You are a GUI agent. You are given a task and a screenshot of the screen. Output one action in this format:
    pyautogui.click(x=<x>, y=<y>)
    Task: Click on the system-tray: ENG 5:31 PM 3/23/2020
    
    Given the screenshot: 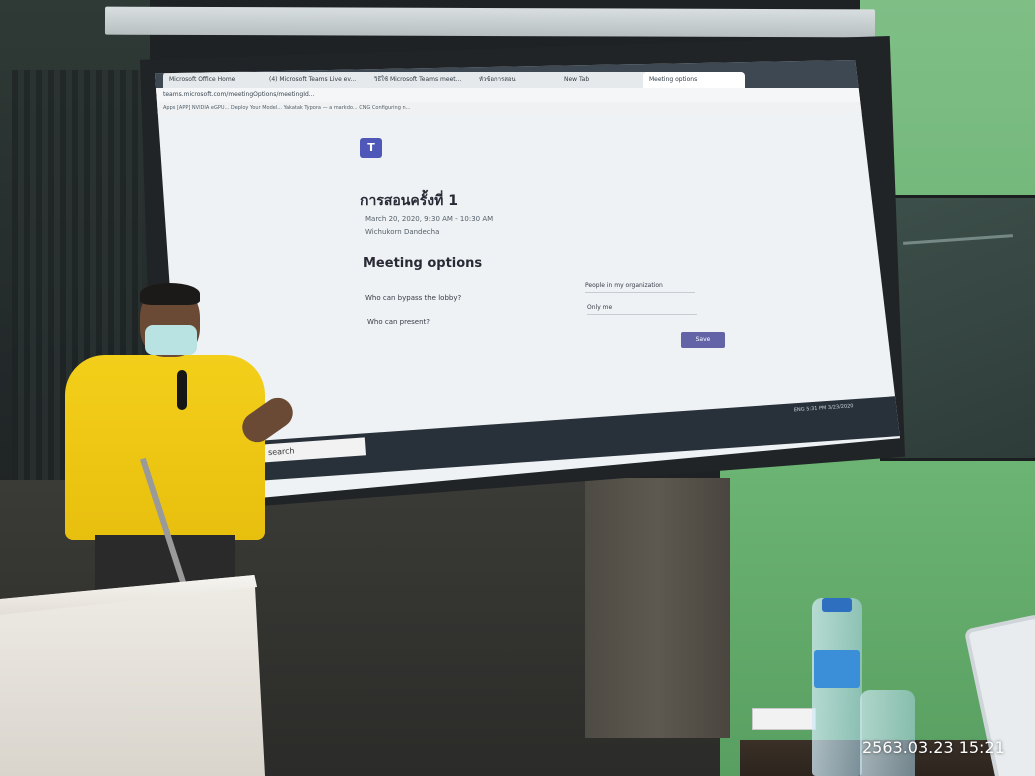 What is the action you would take?
    pyautogui.click(x=824, y=408)
    